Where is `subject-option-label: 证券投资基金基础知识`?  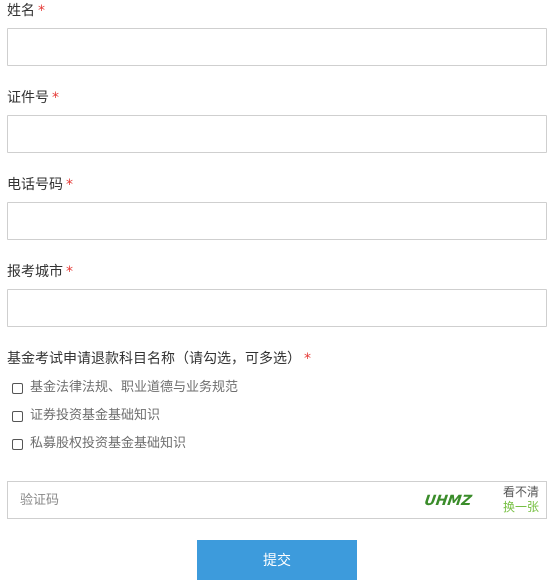
subject-option-label: 证券投资基金基础知识 is located at coordinates (95, 415).